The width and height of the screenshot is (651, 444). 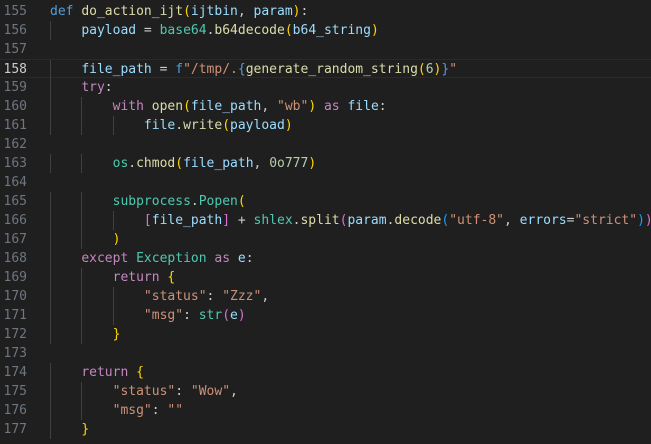 What do you see at coordinates (325, 296) in the screenshot?
I see `code-line: 170 "status": "Zzz",` at bounding box center [325, 296].